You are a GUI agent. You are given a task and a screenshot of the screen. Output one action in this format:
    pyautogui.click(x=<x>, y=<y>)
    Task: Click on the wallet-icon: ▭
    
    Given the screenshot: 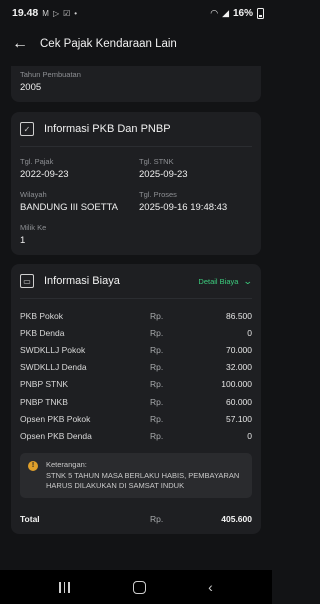 What is the action you would take?
    pyautogui.click(x=27, y=281)
    